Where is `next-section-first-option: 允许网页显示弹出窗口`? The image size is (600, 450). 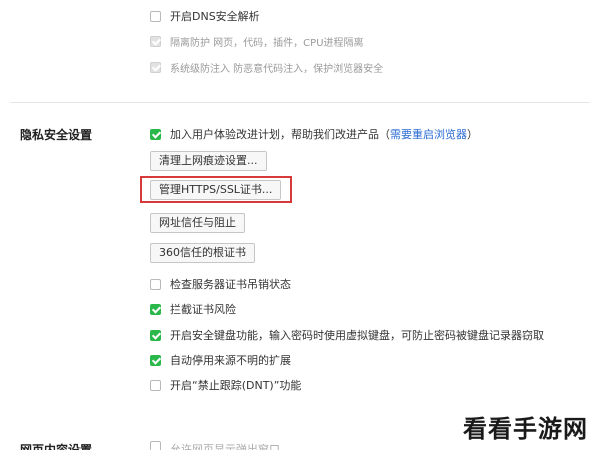 next-section-first-option: 允许网页显示弹出窗口 is located at coordinates (215, 445).